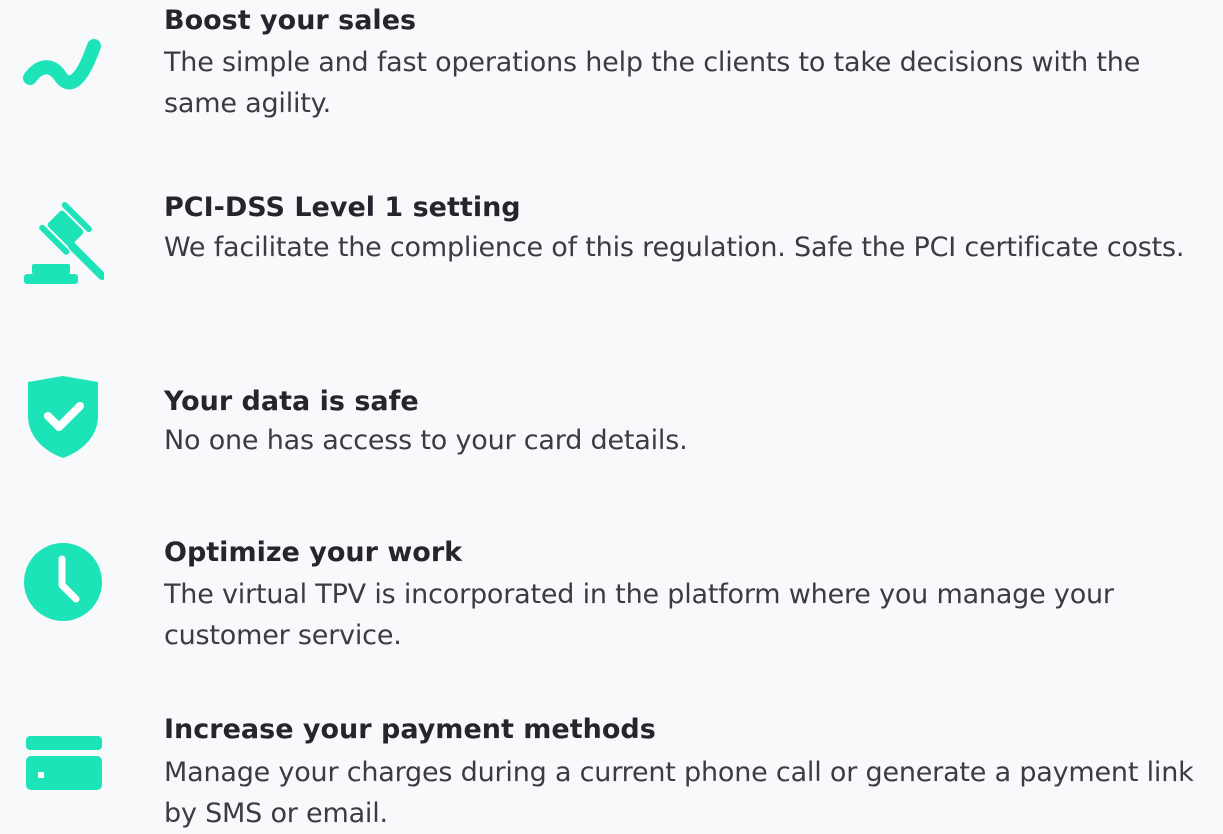 Image resolution: width=1223 pixels, height=834 pixels. What do you see at coordinates (63, 69) in the screenshot?
I see `trend-line-icon` at bounding box center [63, 69].